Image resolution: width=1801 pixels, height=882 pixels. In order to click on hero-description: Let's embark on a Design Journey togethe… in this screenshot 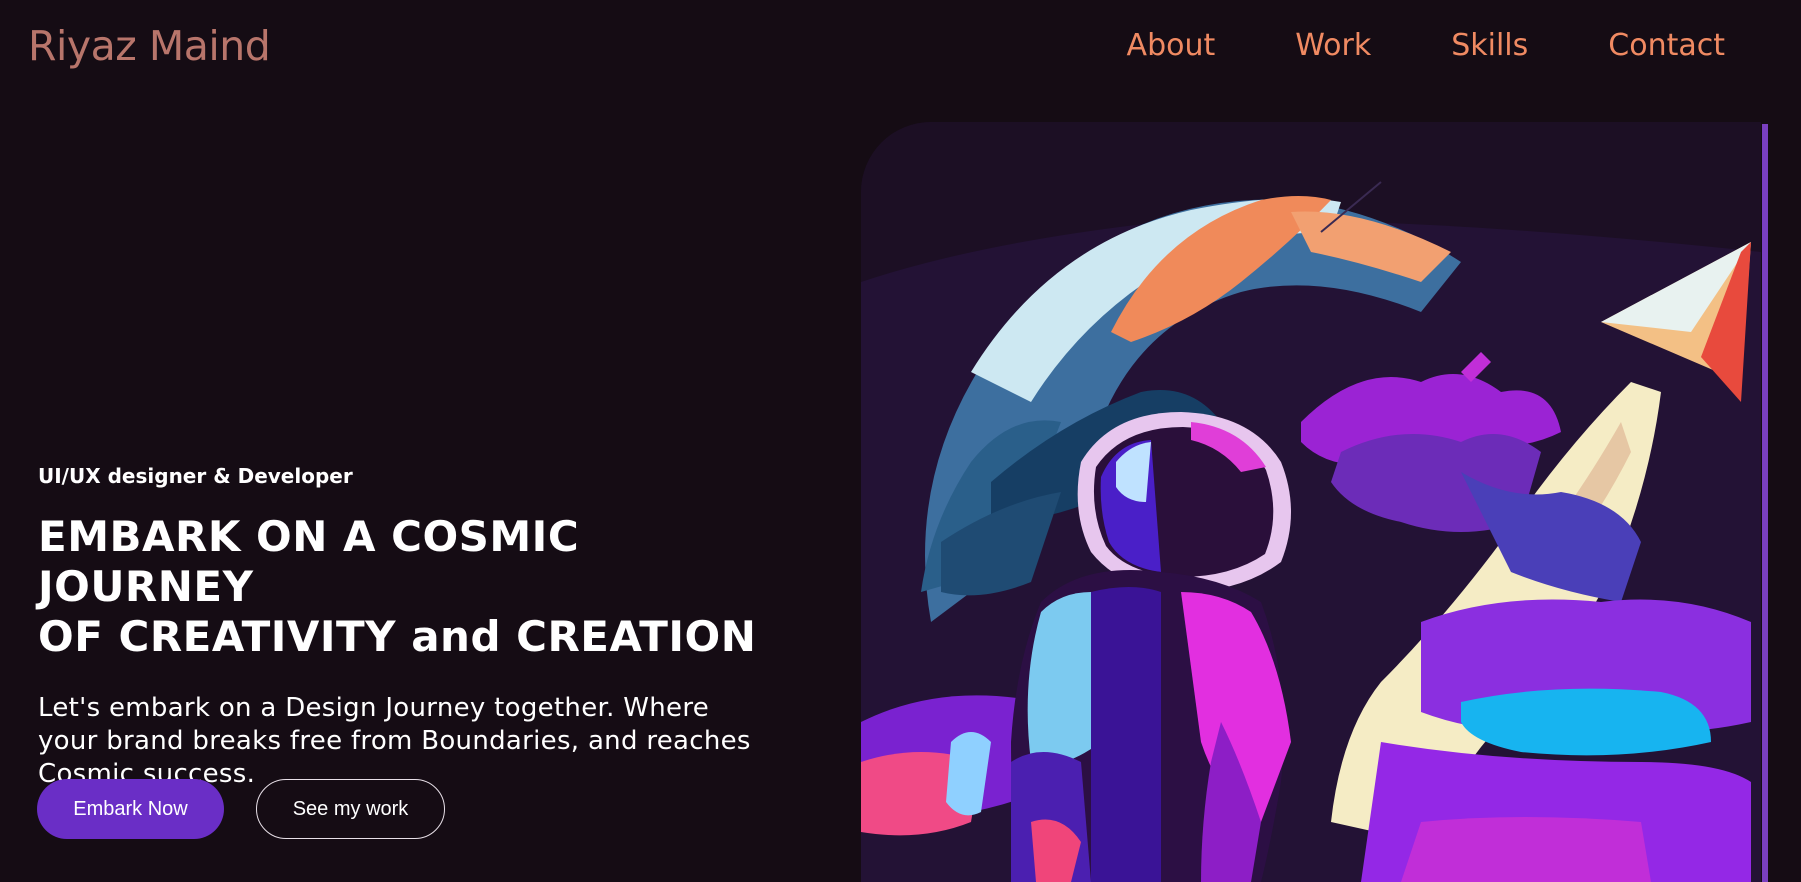, I will do `click(408, 741)`.